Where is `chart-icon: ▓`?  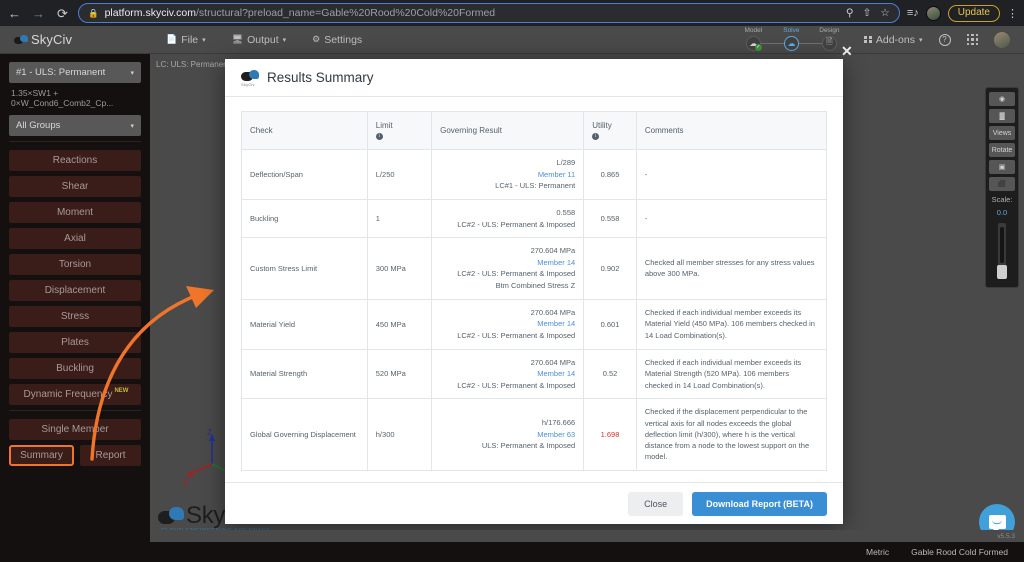 chart-icon: ▓ is located at coordinates (1002, 116).